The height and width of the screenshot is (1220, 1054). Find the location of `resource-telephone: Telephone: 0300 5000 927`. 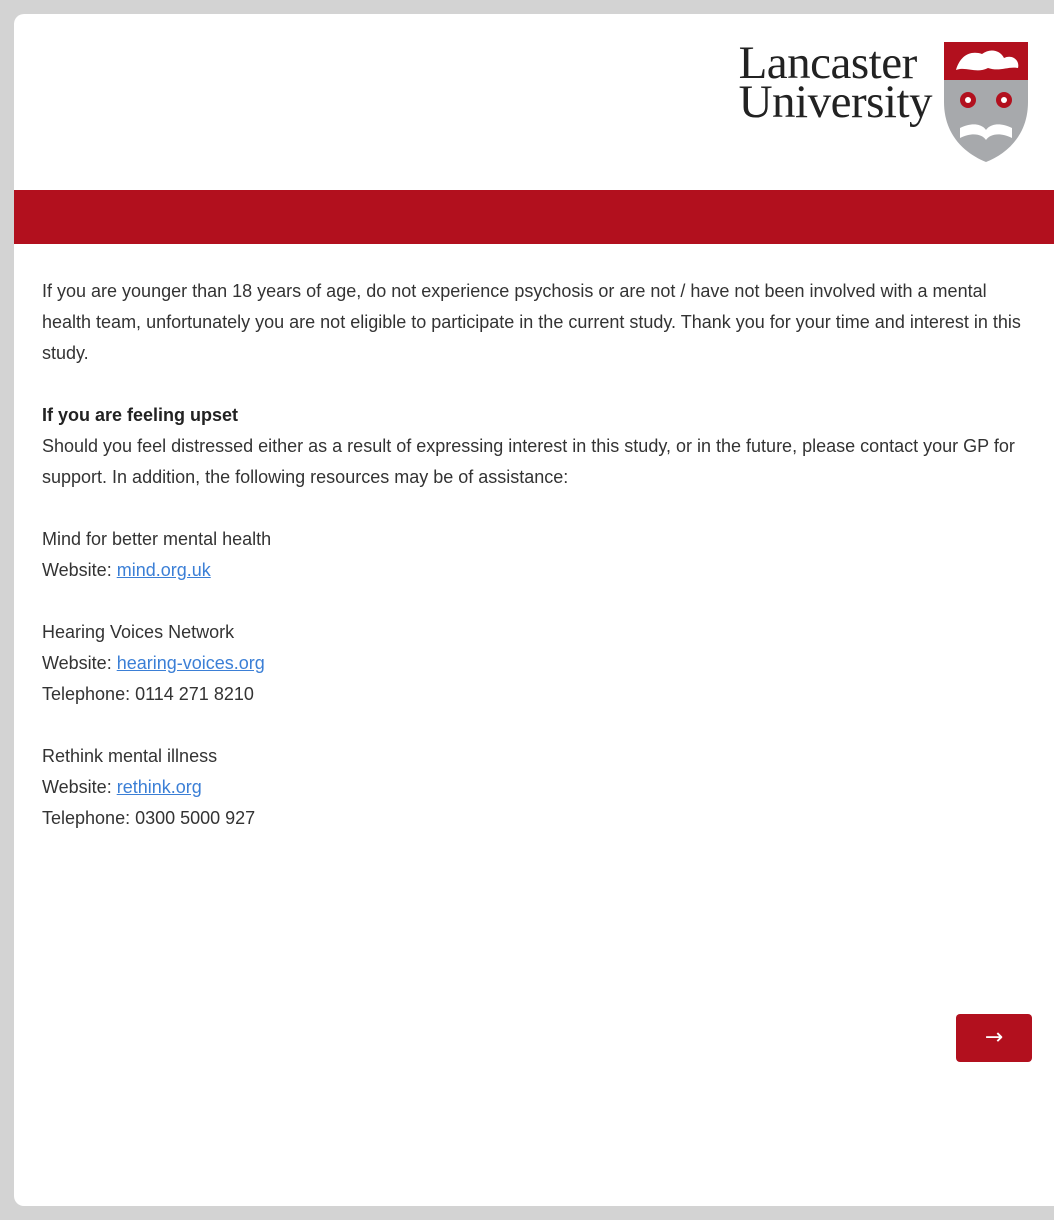

resource-telephone: Telephone: 0300 5000 927 is located at coordinates (149, 818).